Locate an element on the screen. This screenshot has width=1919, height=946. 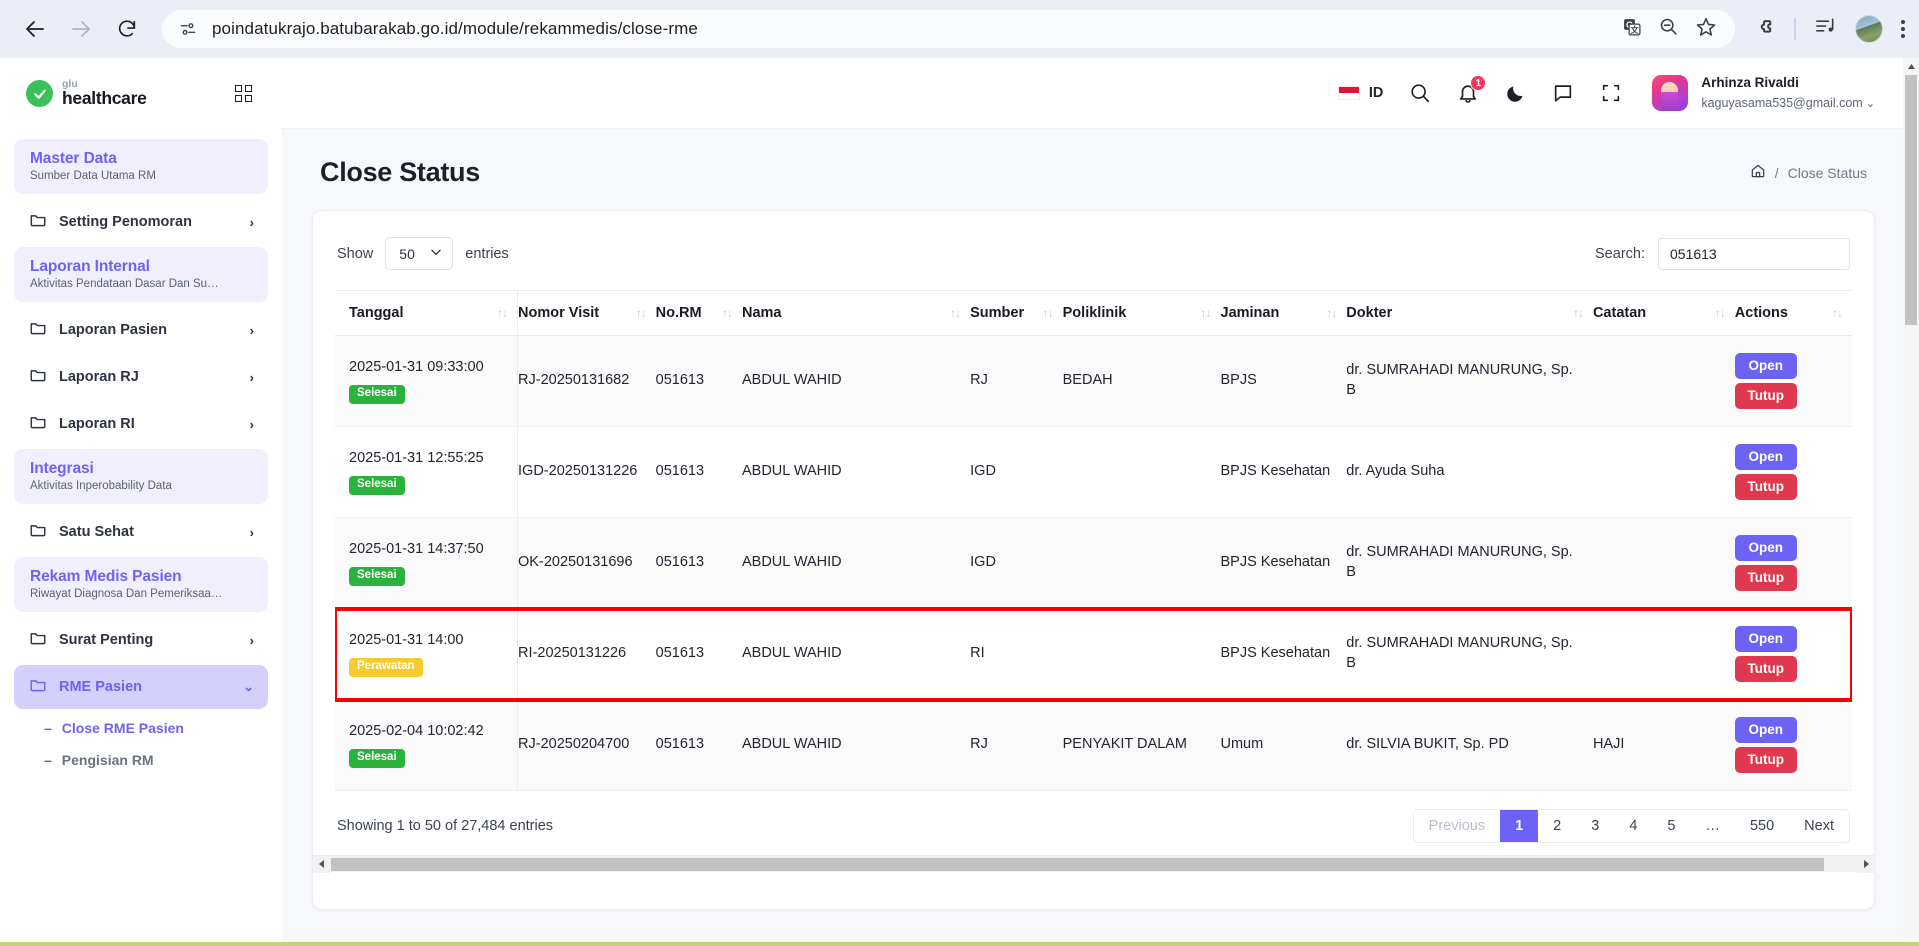
sidebar-item-label: Setting Penomoran is located at coordinates (125, 222).